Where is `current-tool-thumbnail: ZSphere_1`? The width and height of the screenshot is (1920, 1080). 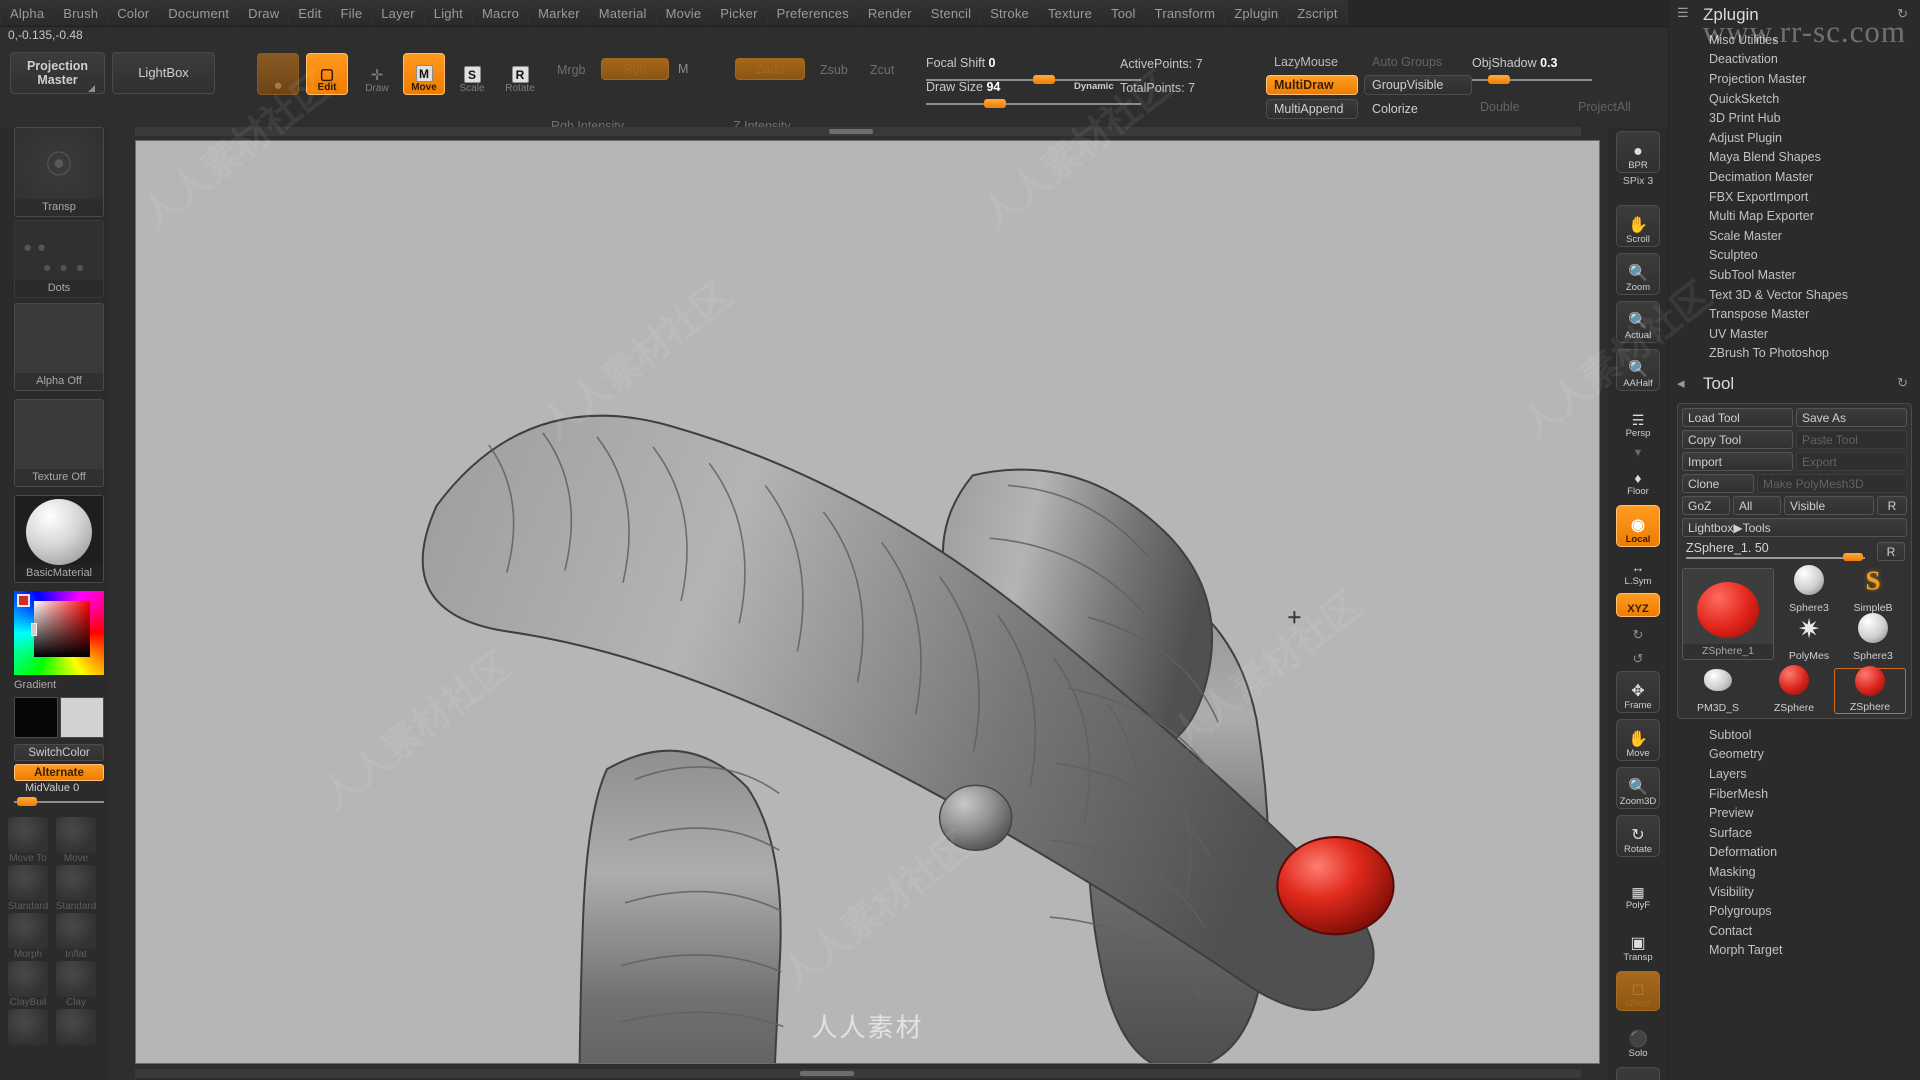 current-tool-thumbnail: ZSphere_1 is located at coordinates (1728, 614).